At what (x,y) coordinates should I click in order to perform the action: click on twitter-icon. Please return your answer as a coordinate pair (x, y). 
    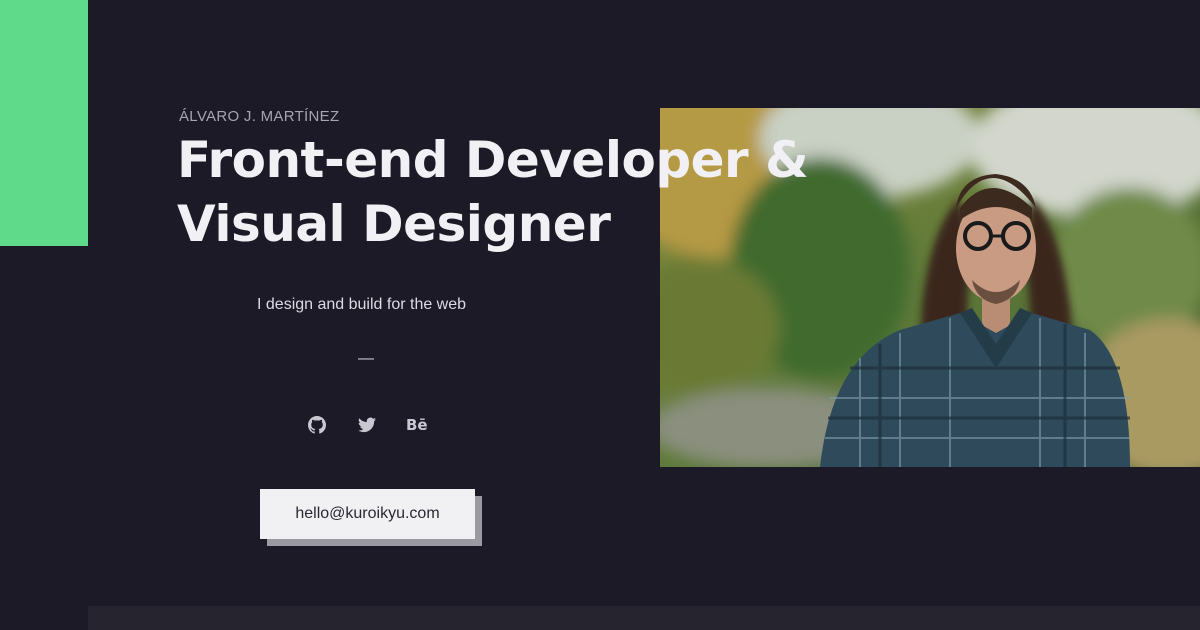
    Looking at the image, I should click on (367, 425).